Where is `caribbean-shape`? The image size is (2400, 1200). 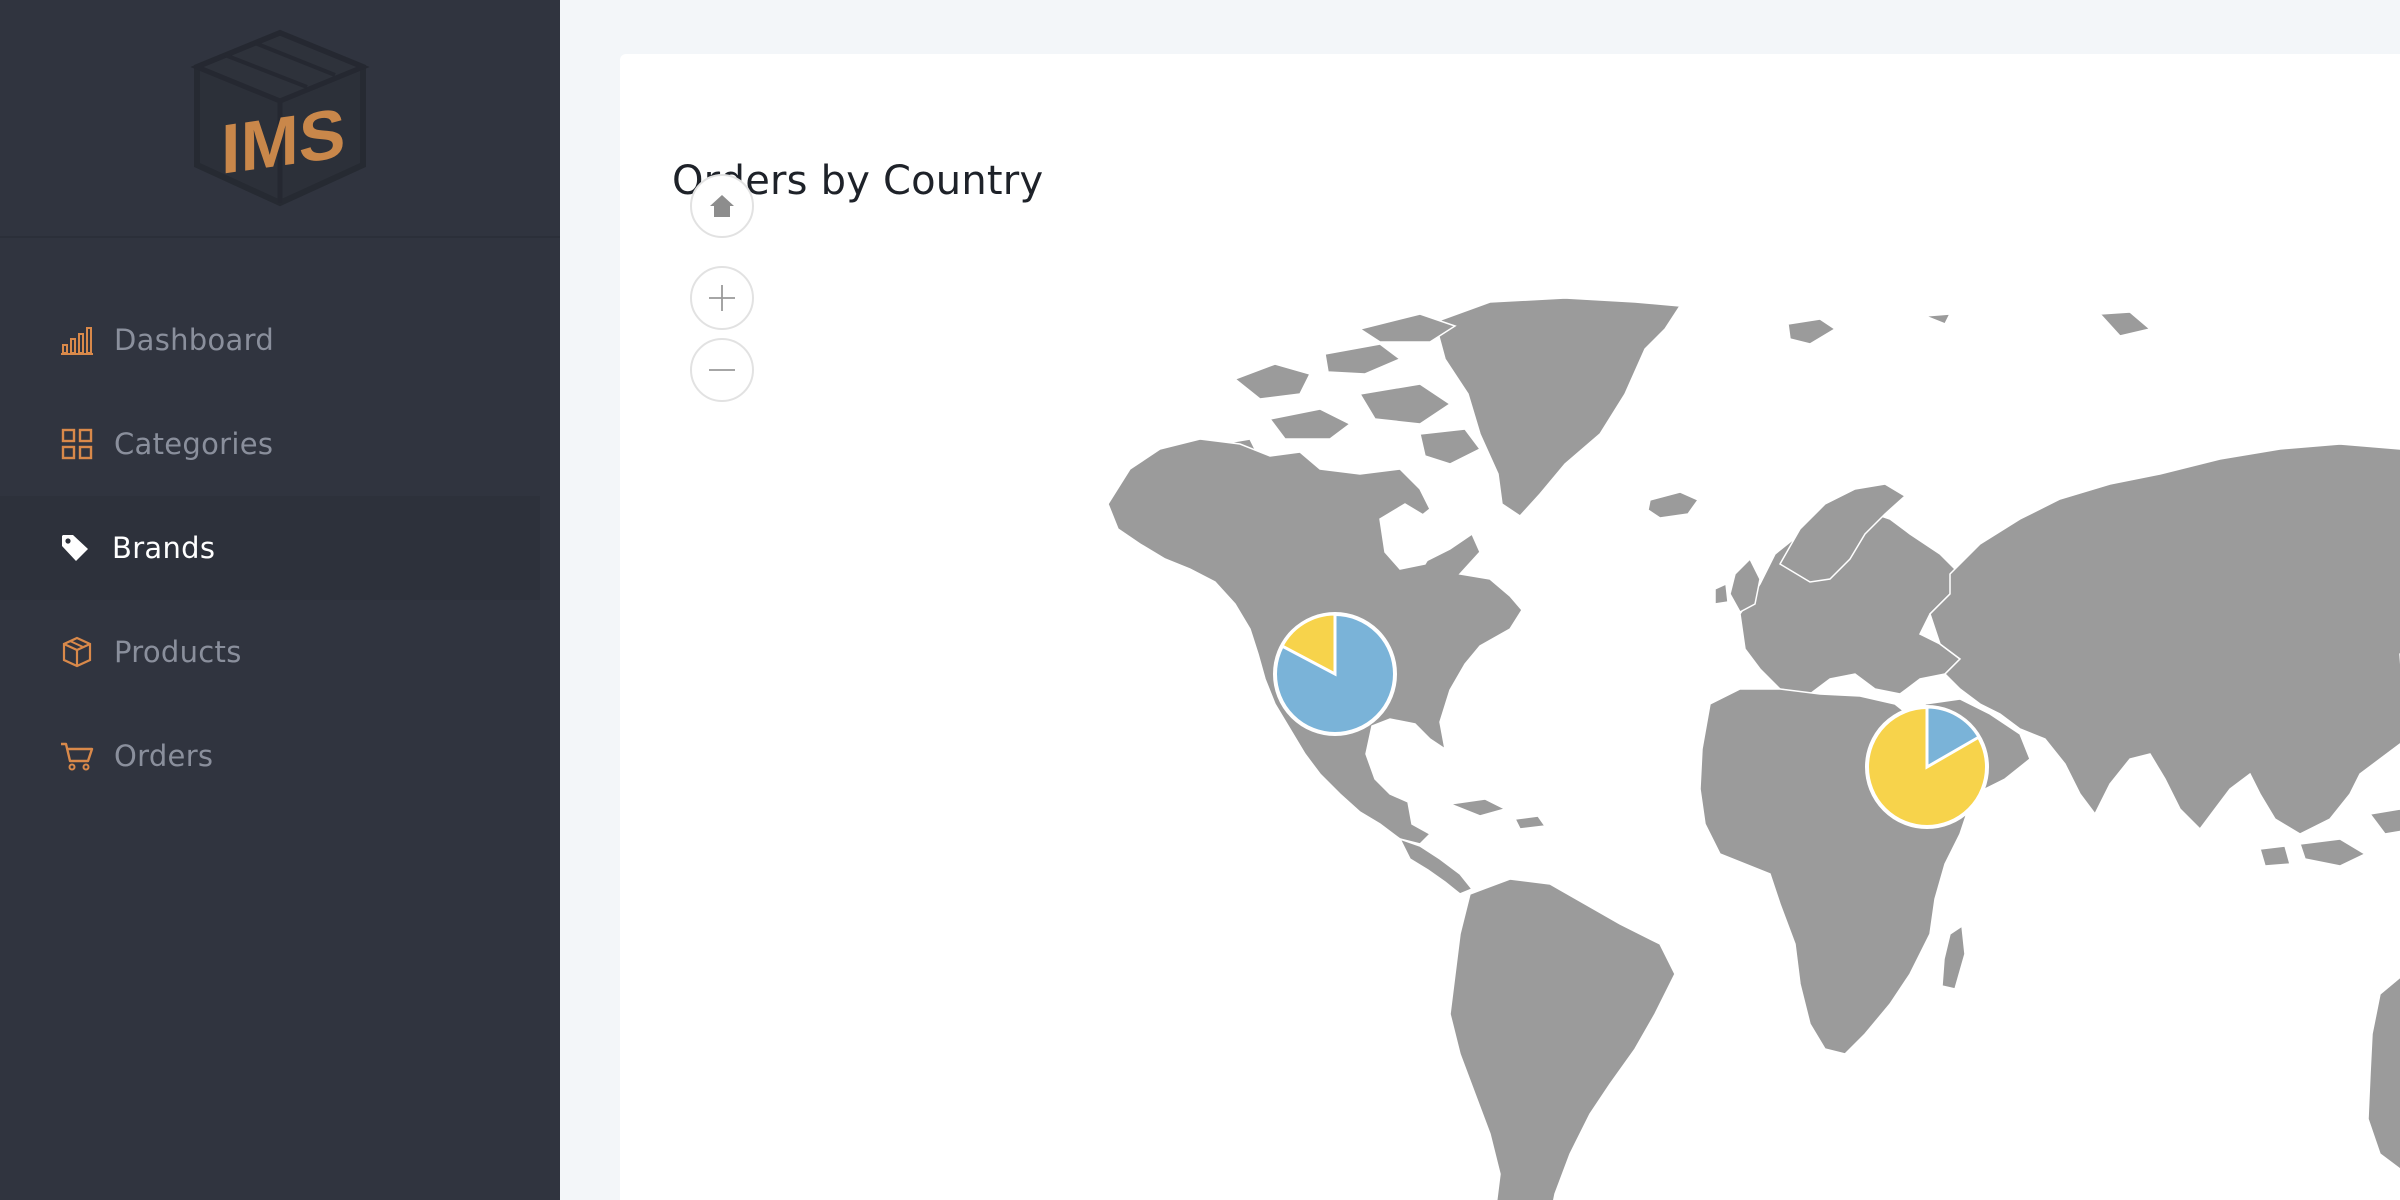
caribbean-shape is located at coordinates (1497, 814).